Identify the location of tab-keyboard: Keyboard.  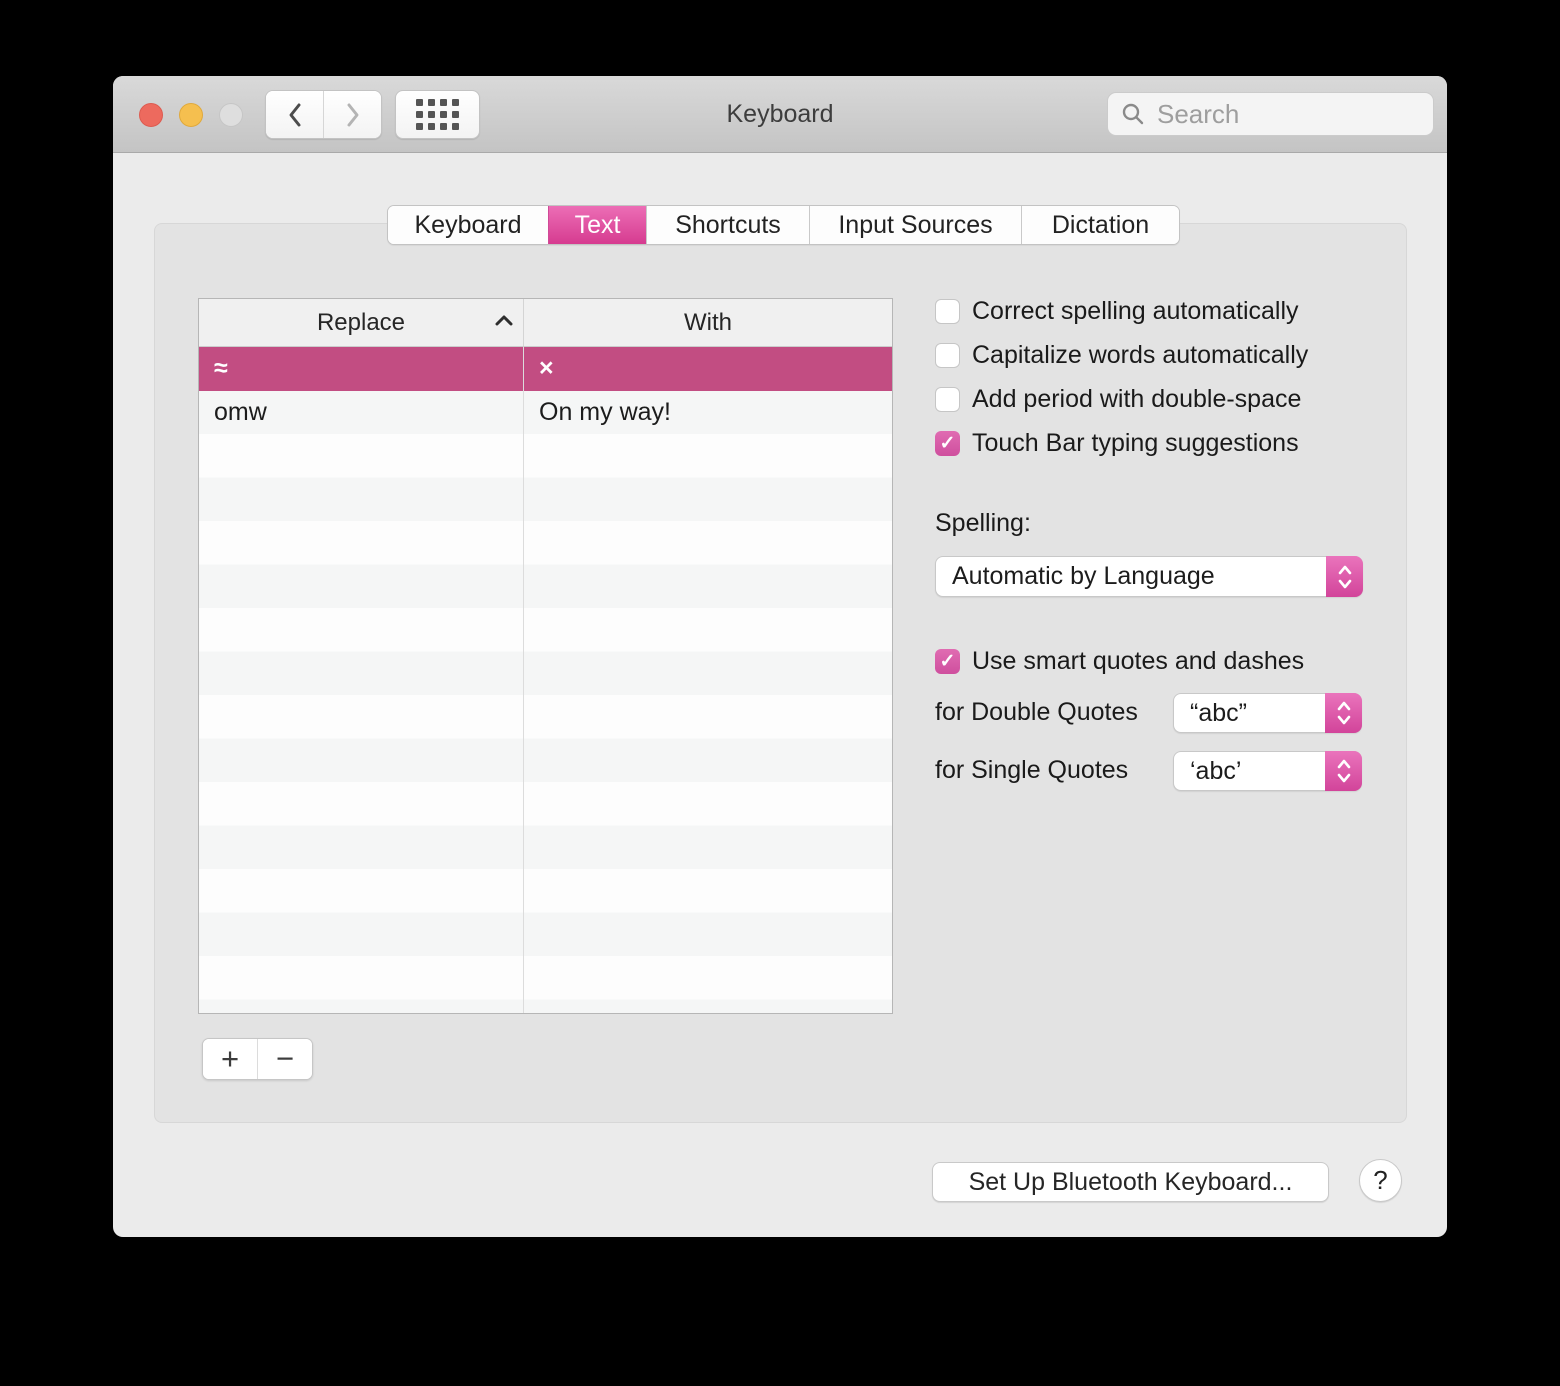
(468, 225).